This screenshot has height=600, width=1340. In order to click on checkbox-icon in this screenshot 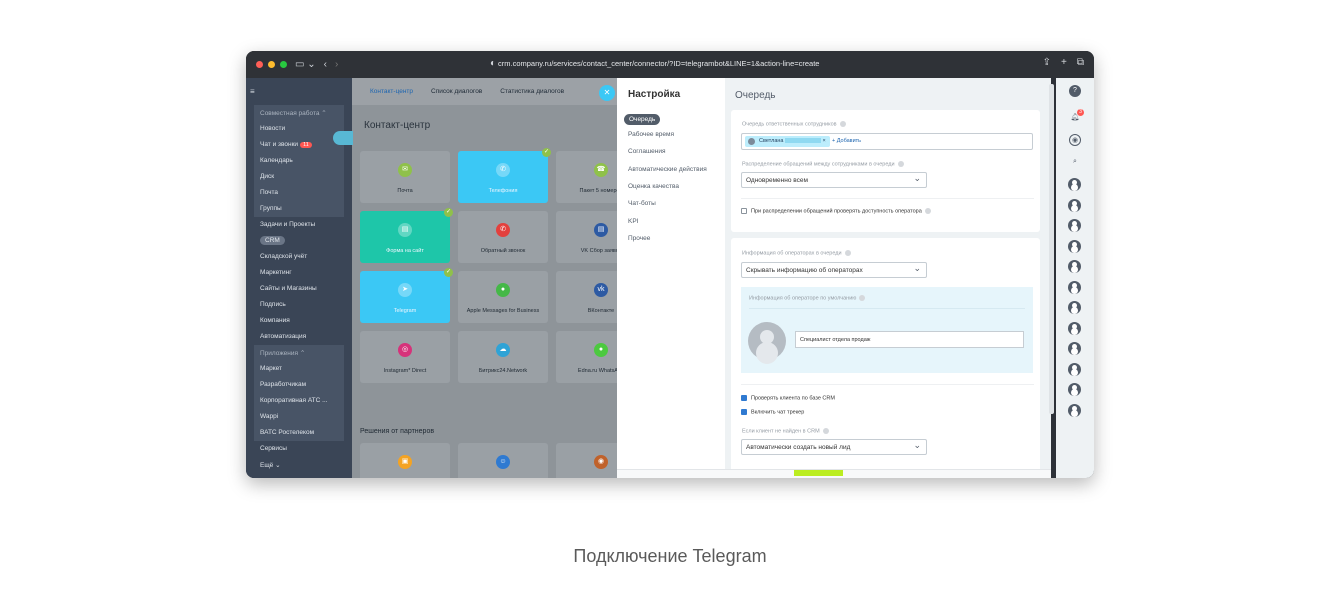, I will do `click(744, 211)`.